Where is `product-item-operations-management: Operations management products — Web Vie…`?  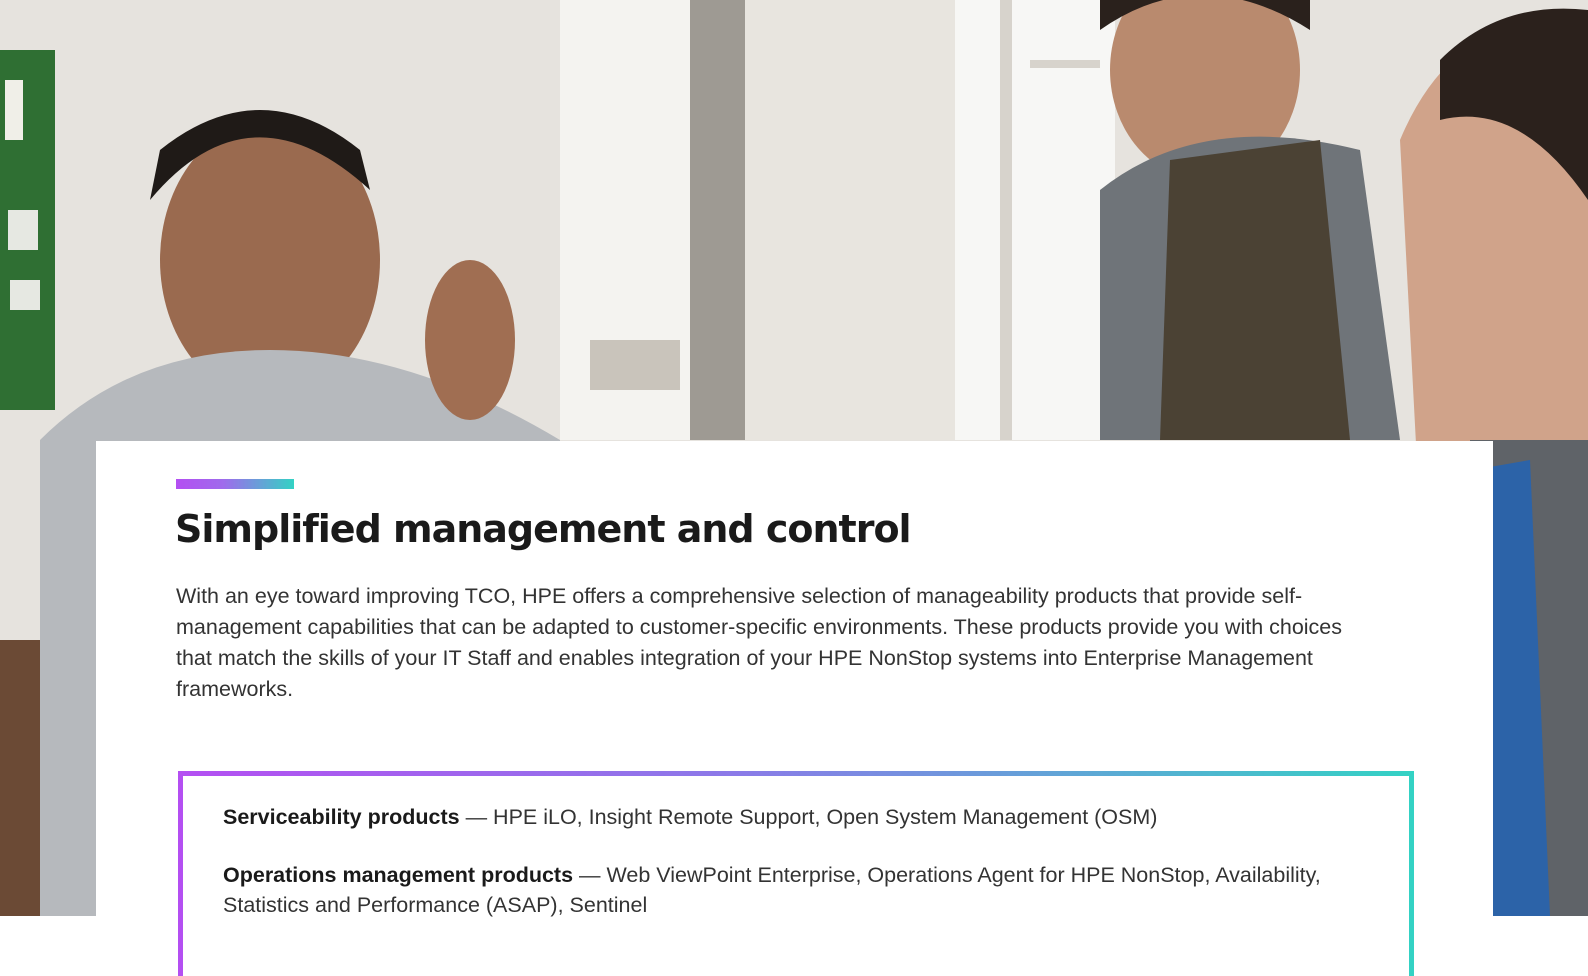
product-item-operations-management: Operations management products — Web Vie… is located at coordinates (793, 890).